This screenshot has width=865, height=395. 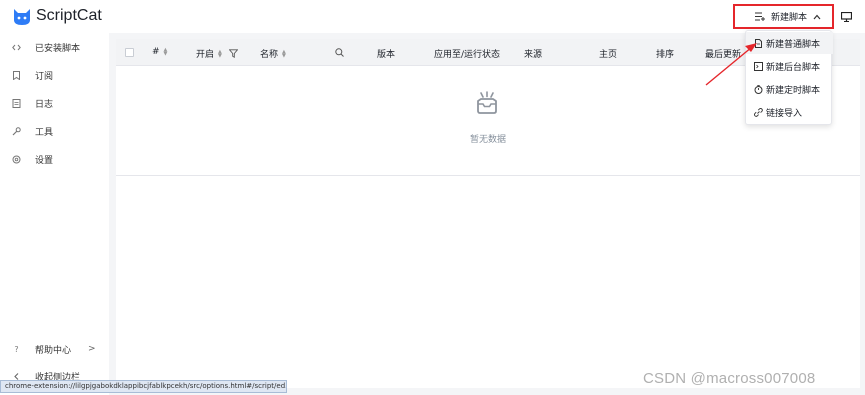 I want to click on monitor-icon, so click(x=846, y=17).